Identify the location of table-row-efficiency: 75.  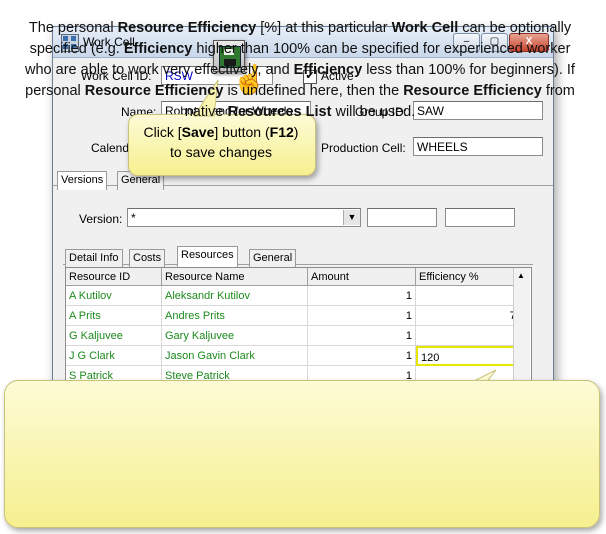
(471, 316).